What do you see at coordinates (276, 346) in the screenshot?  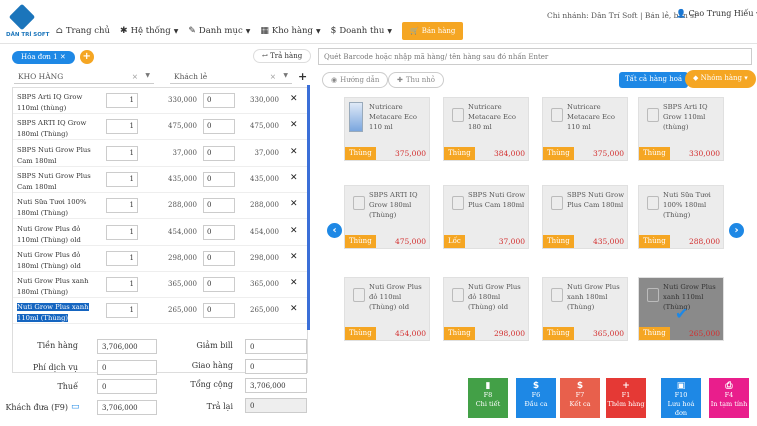 I see `bill-discount-field: 0` at bounding box center [276, 346].